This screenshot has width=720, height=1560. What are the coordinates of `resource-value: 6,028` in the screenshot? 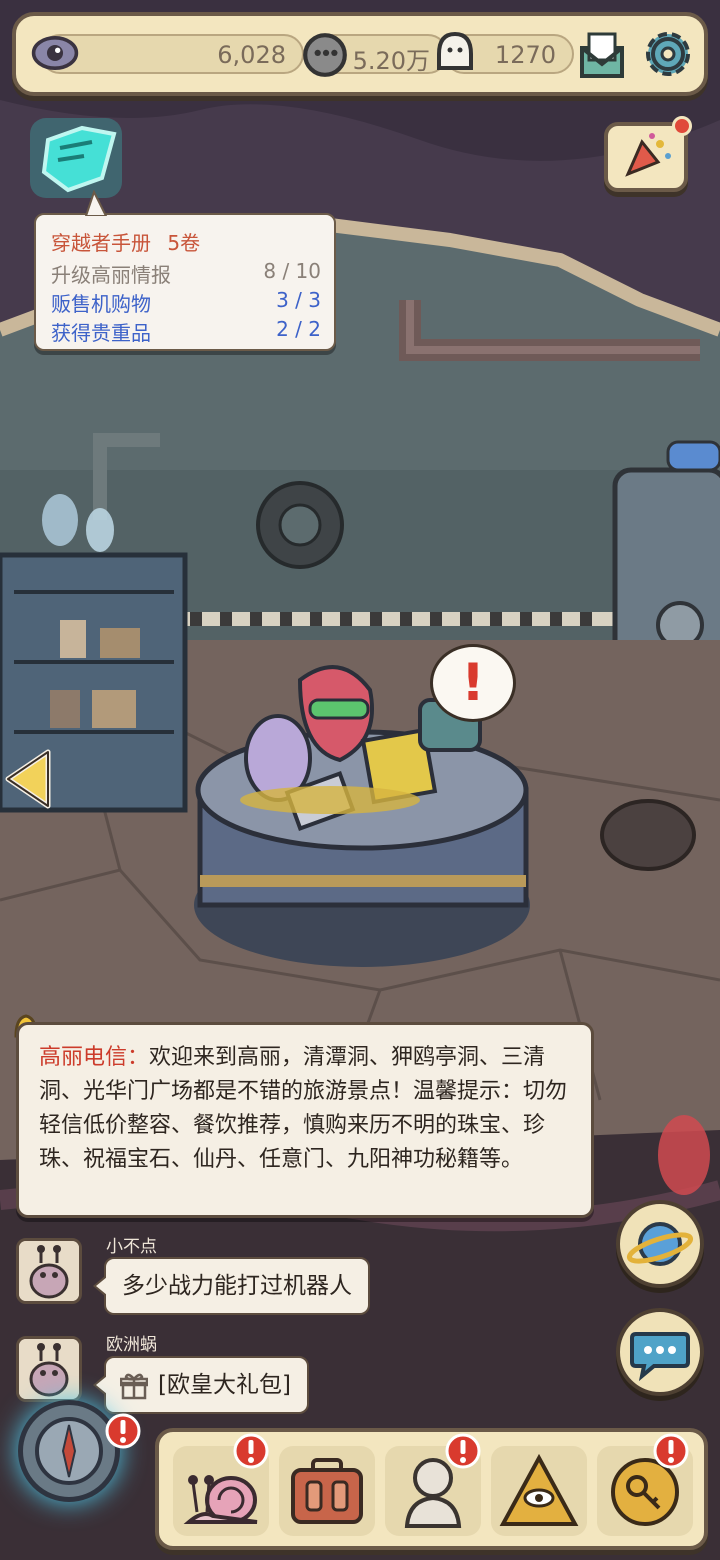 It's located at (251, 55).